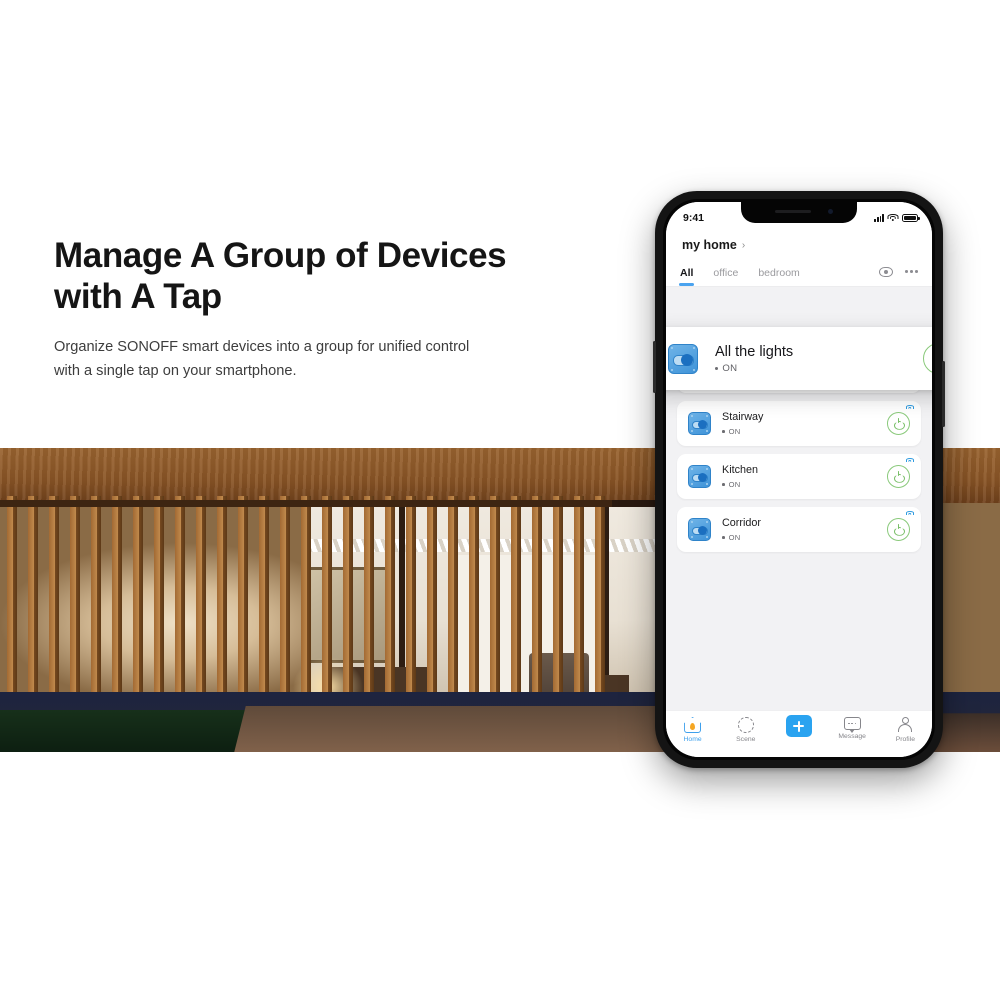 This screenshot has height=1000, width=1000. I want to click on tab-bedroom: bedroom, so click(778, 274).